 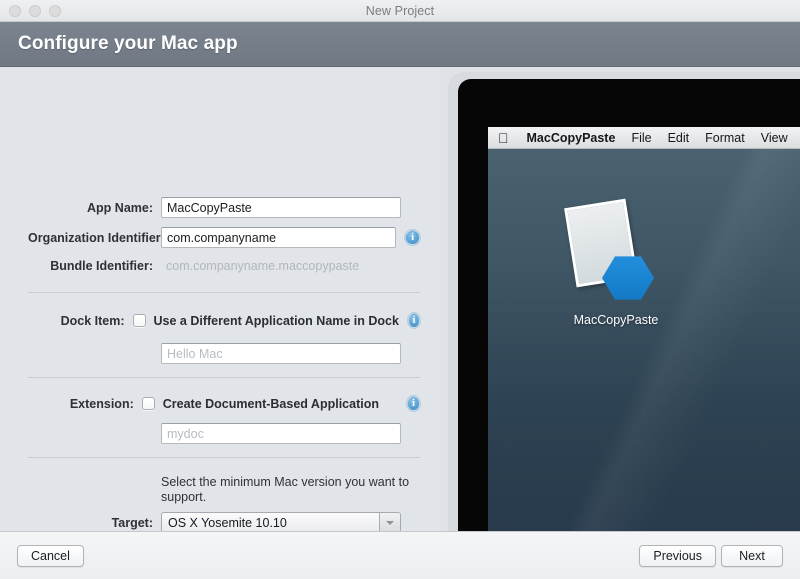 What do you see at coordinates (641, 138) in the screenshot?
I see `menubar-item-file: File` at bounding box center [641, 138].